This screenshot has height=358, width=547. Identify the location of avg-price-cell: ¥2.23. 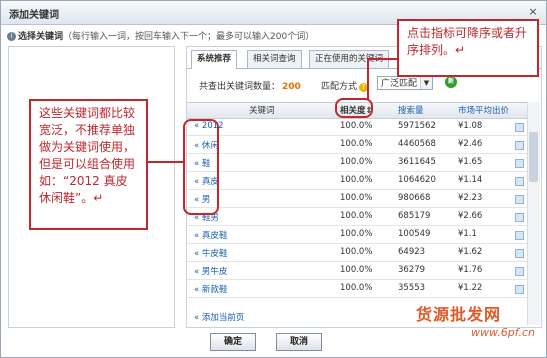
(470, 198).